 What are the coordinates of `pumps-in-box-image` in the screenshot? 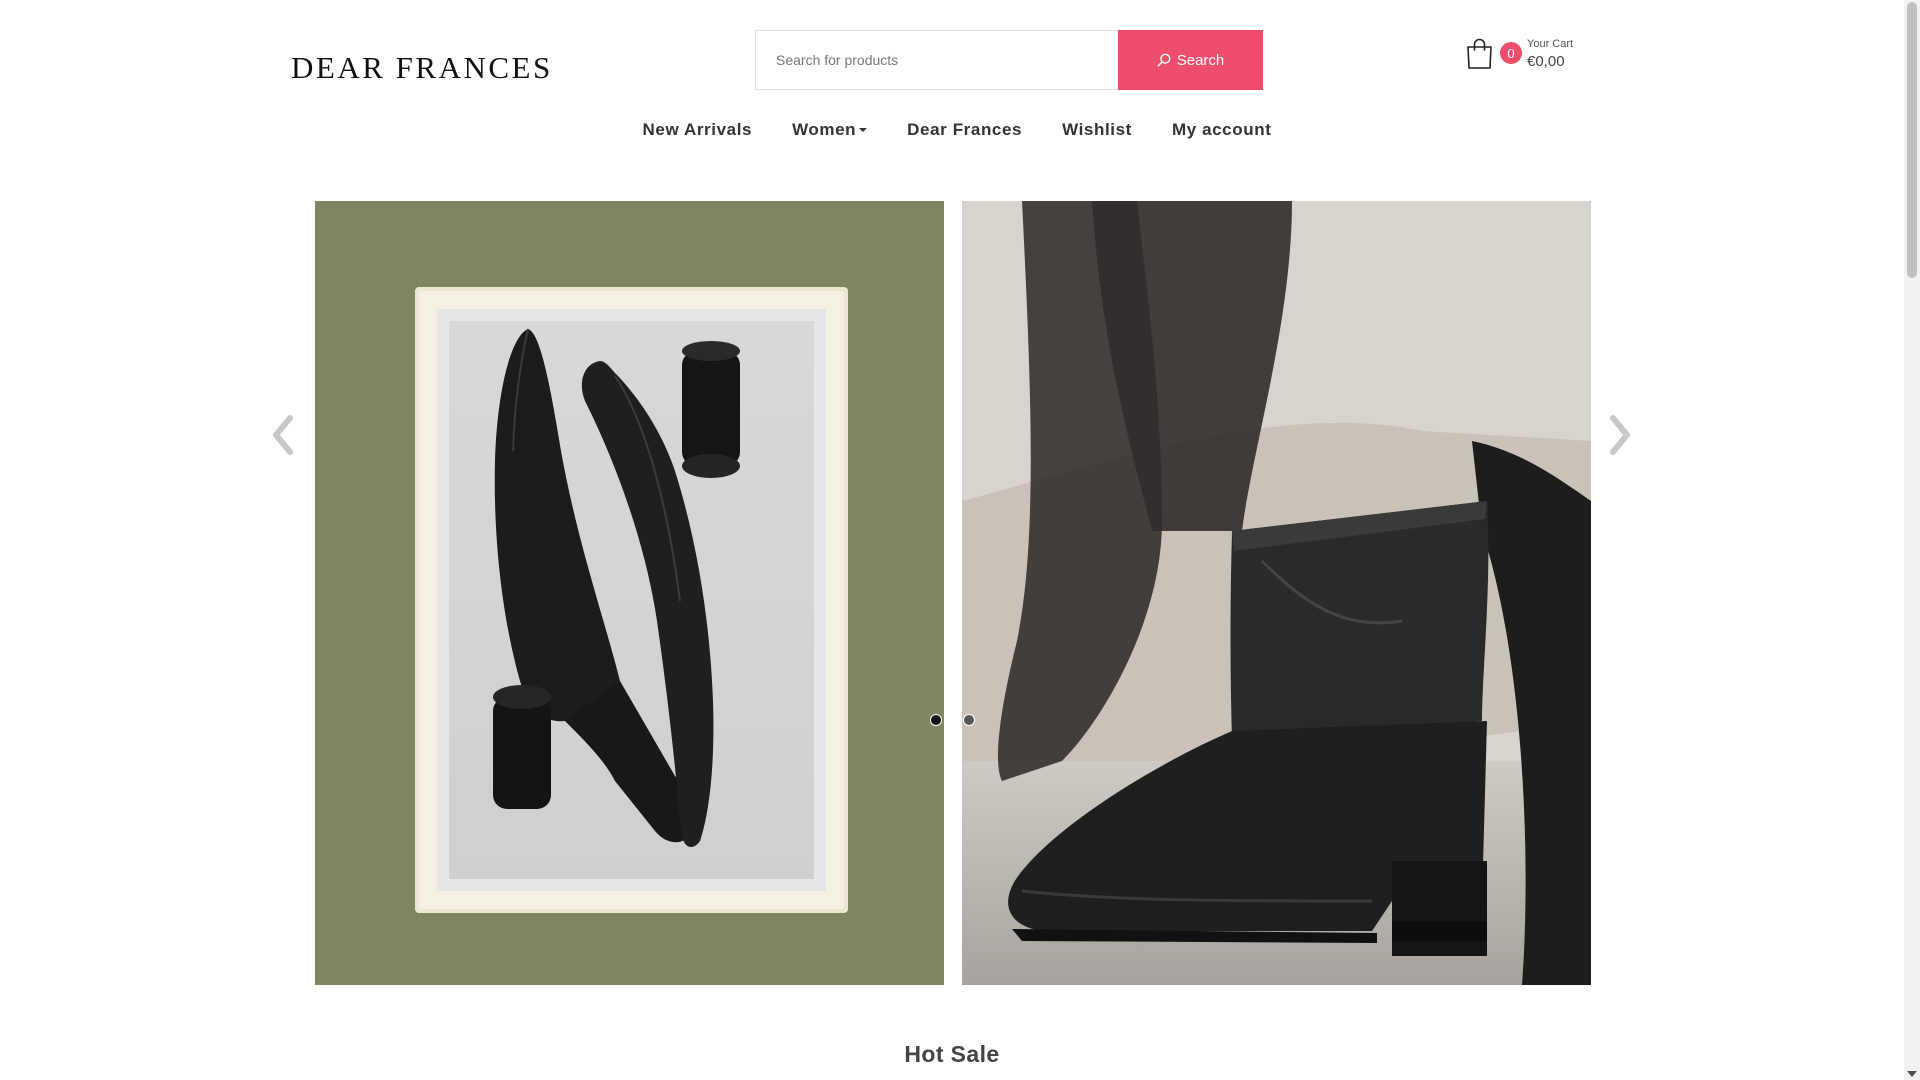 It's located at (631, 600).